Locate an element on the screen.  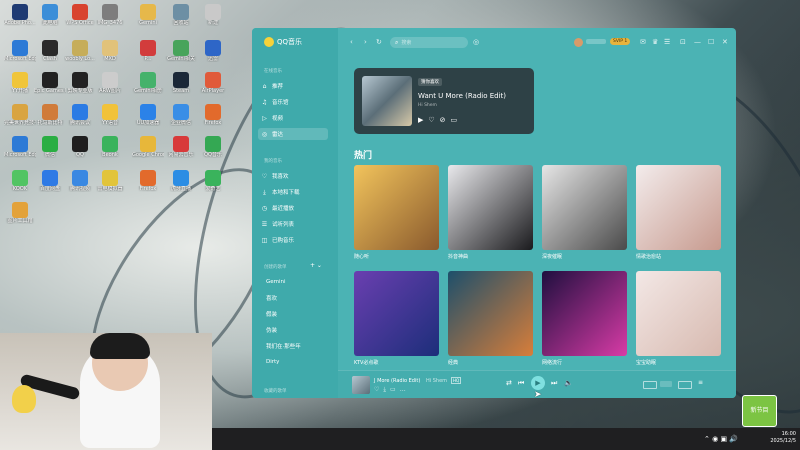
desktop-icon: 图片工具箱 is located at coordinates (20, 213).